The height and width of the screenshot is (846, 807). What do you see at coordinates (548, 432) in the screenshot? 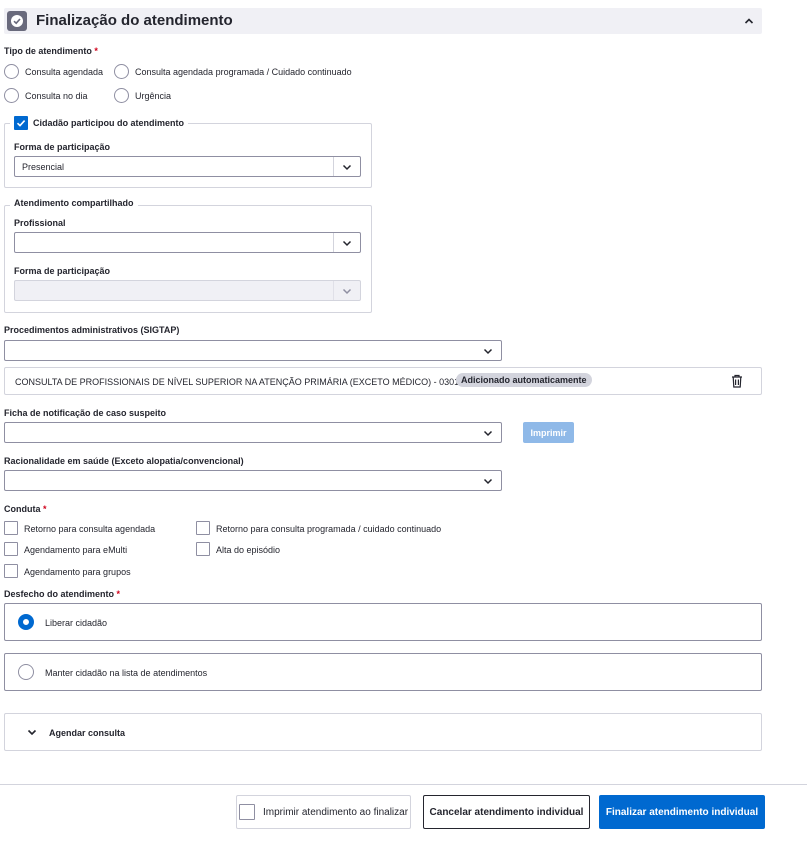
I see `imprimir-button: Imprimir` at bounding box center [548, 432].